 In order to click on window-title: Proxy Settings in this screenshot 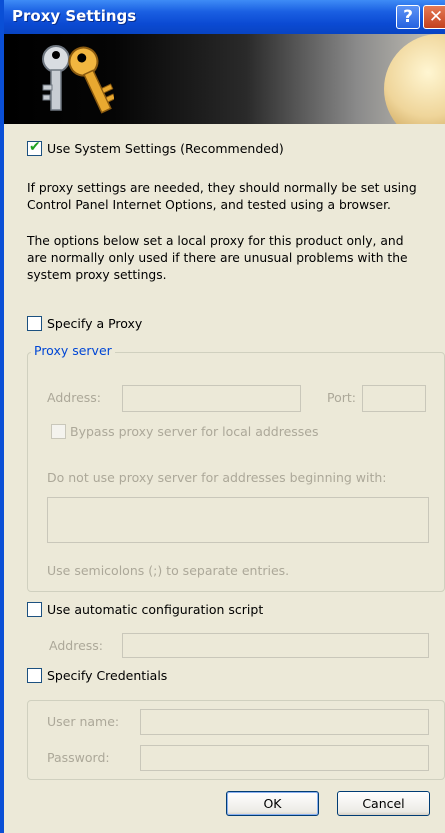, I will do `click(74, 16)`.